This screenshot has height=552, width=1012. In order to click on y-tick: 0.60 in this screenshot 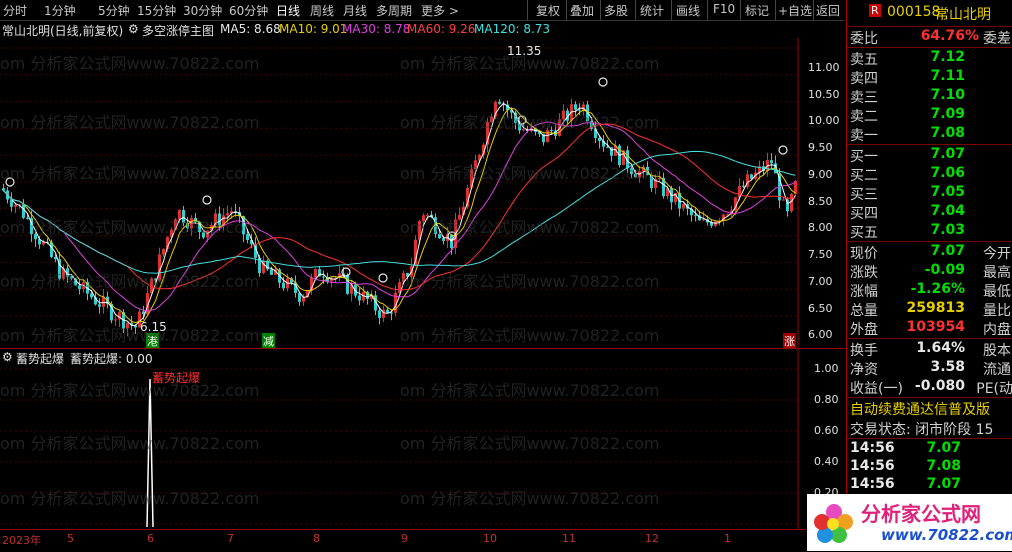, I will do `click(826, 430)`.